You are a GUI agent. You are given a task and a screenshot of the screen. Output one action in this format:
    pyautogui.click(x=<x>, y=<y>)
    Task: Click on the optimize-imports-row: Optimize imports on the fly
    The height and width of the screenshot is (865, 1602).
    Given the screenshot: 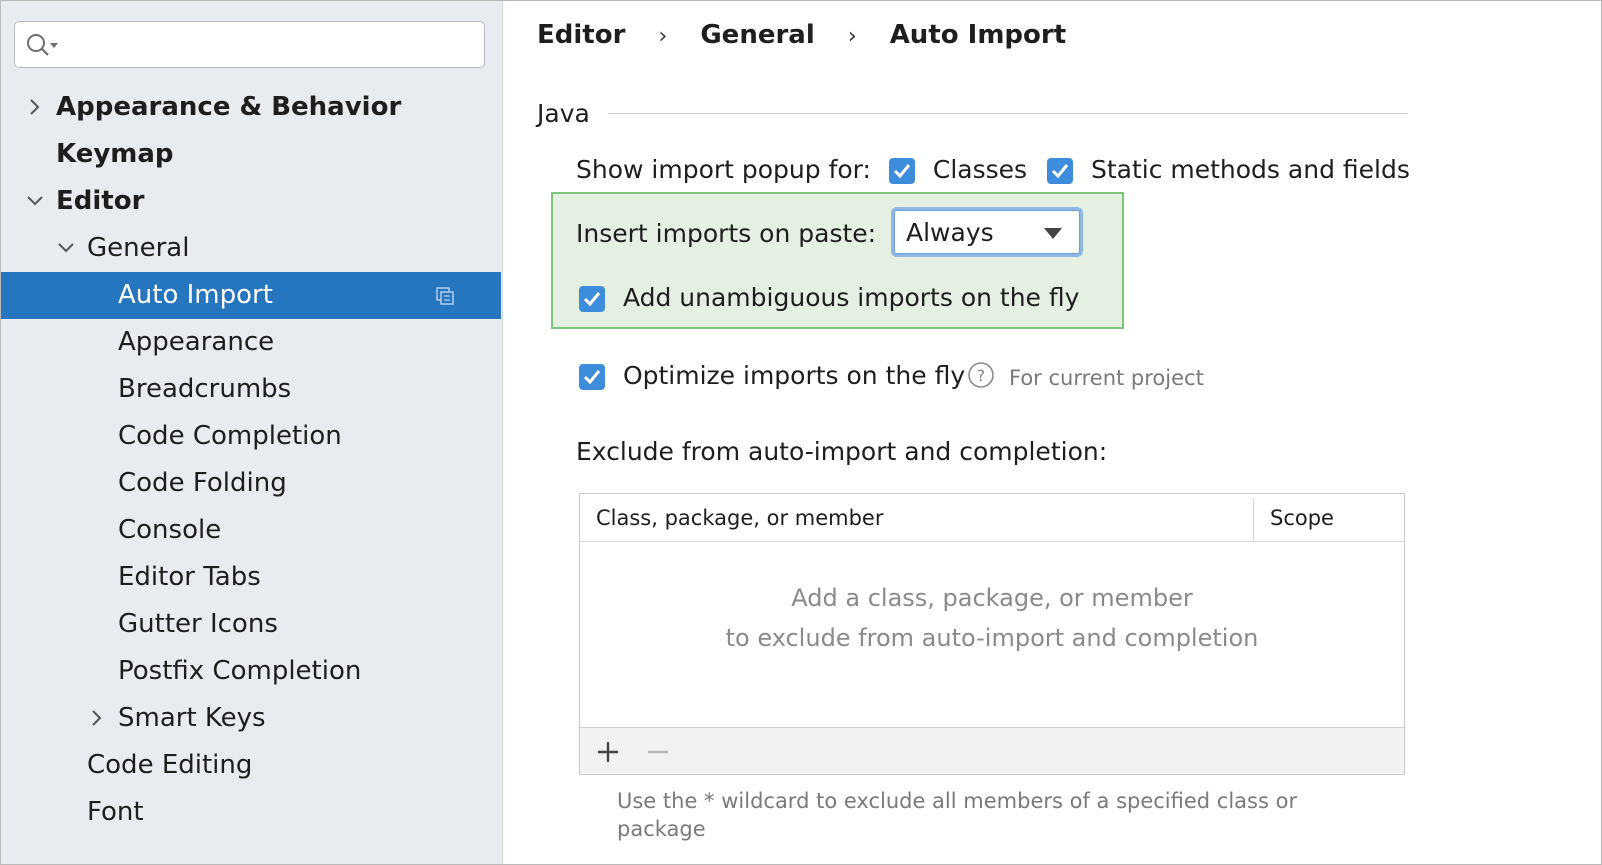 What is the action you would take?
    pyautogui.click(x=772, y=376)
    